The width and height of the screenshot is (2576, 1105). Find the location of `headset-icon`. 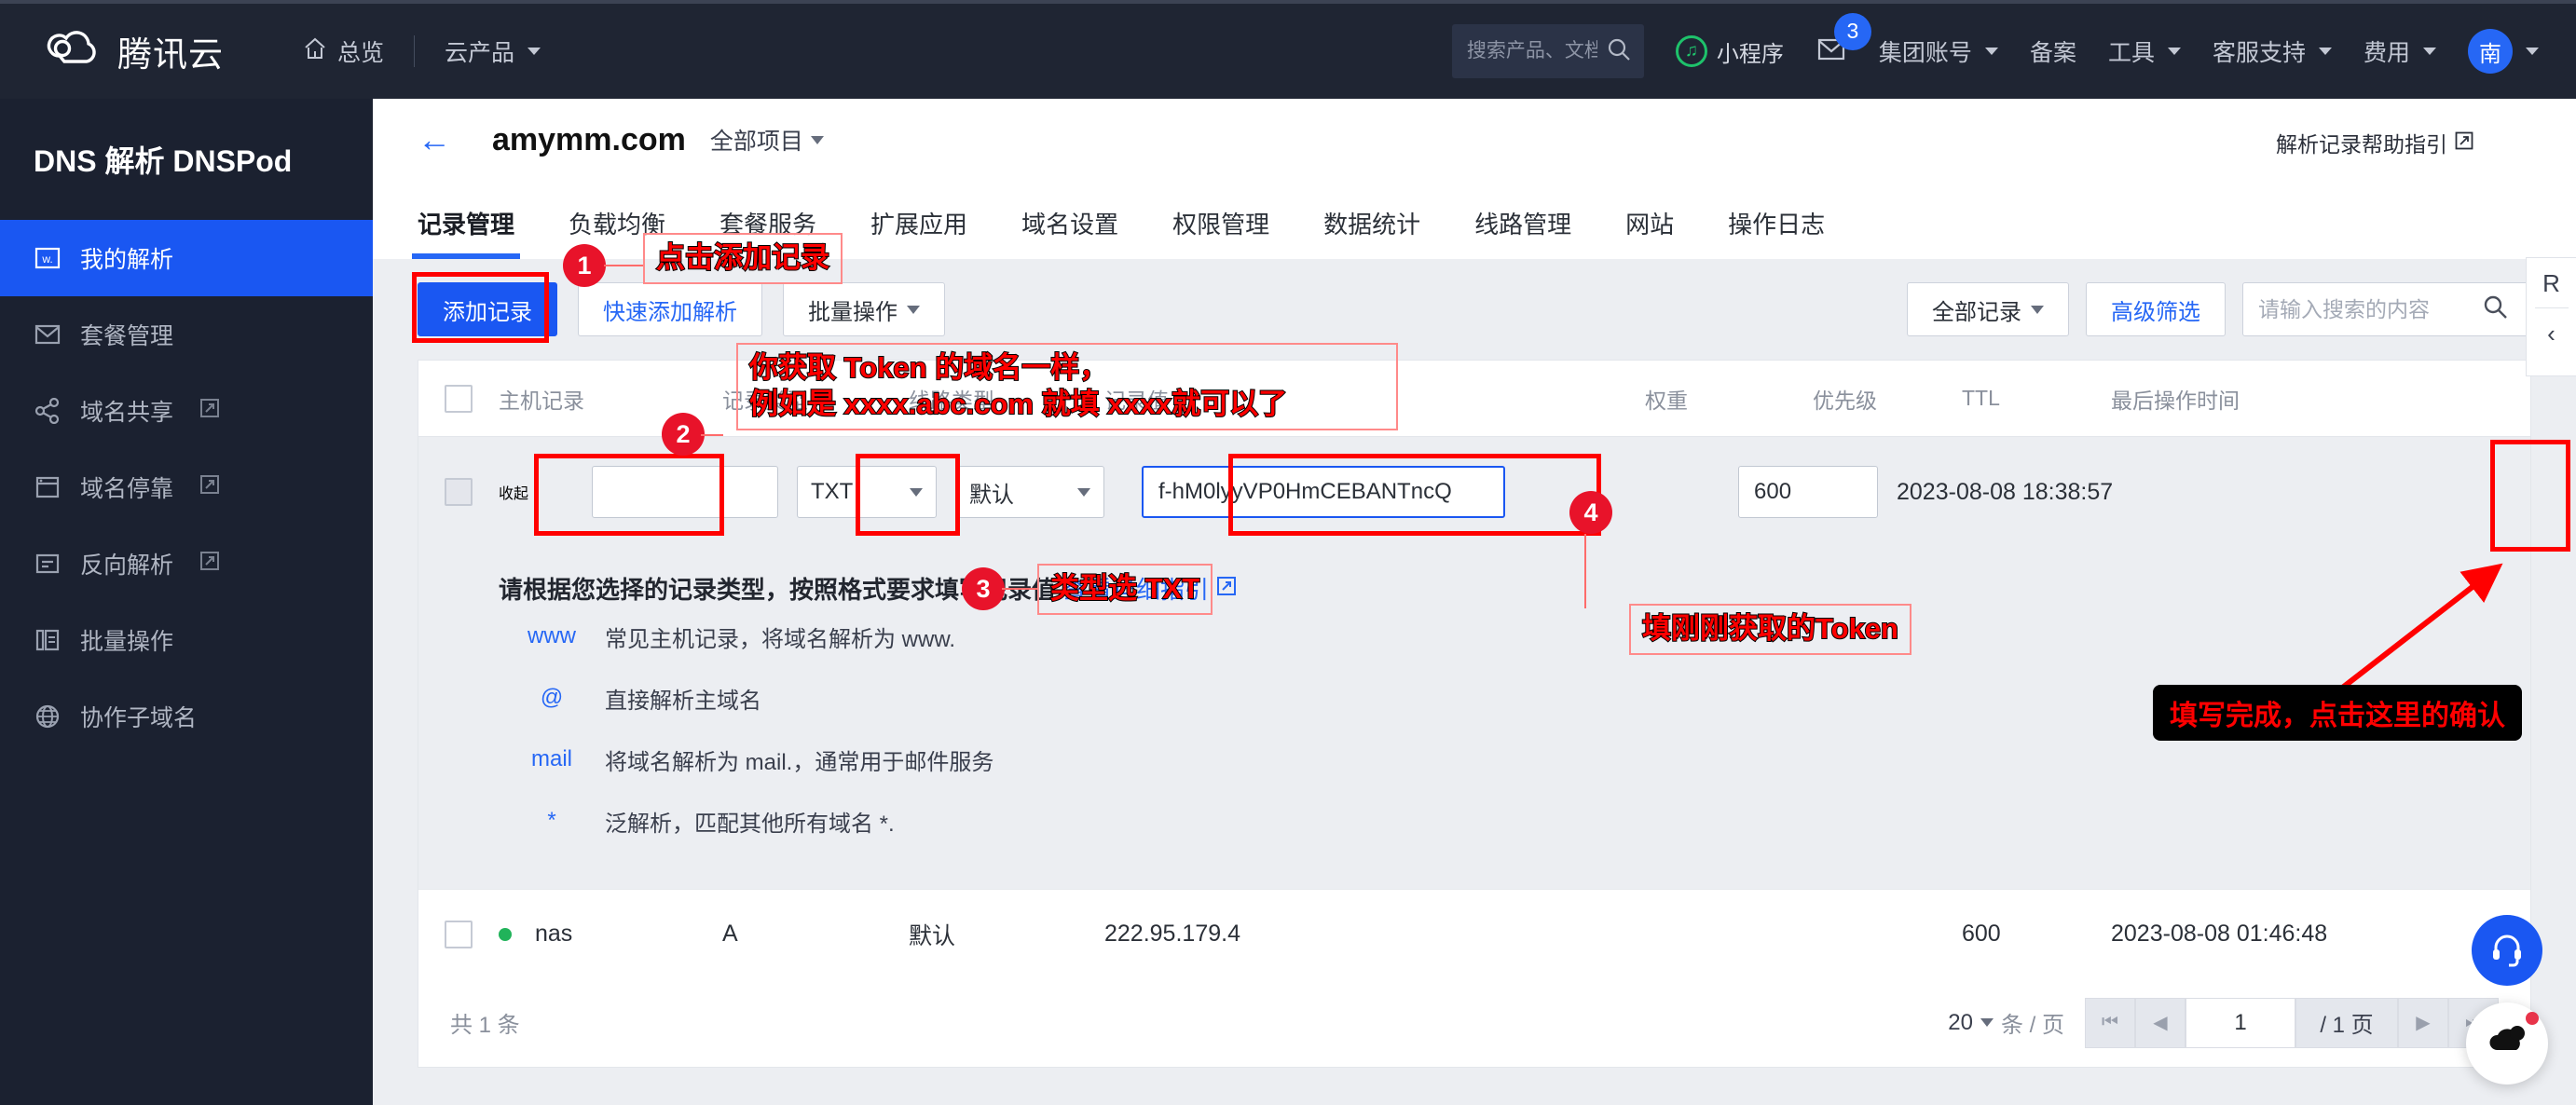

headset-icon is located at coordinates (2507, 951).